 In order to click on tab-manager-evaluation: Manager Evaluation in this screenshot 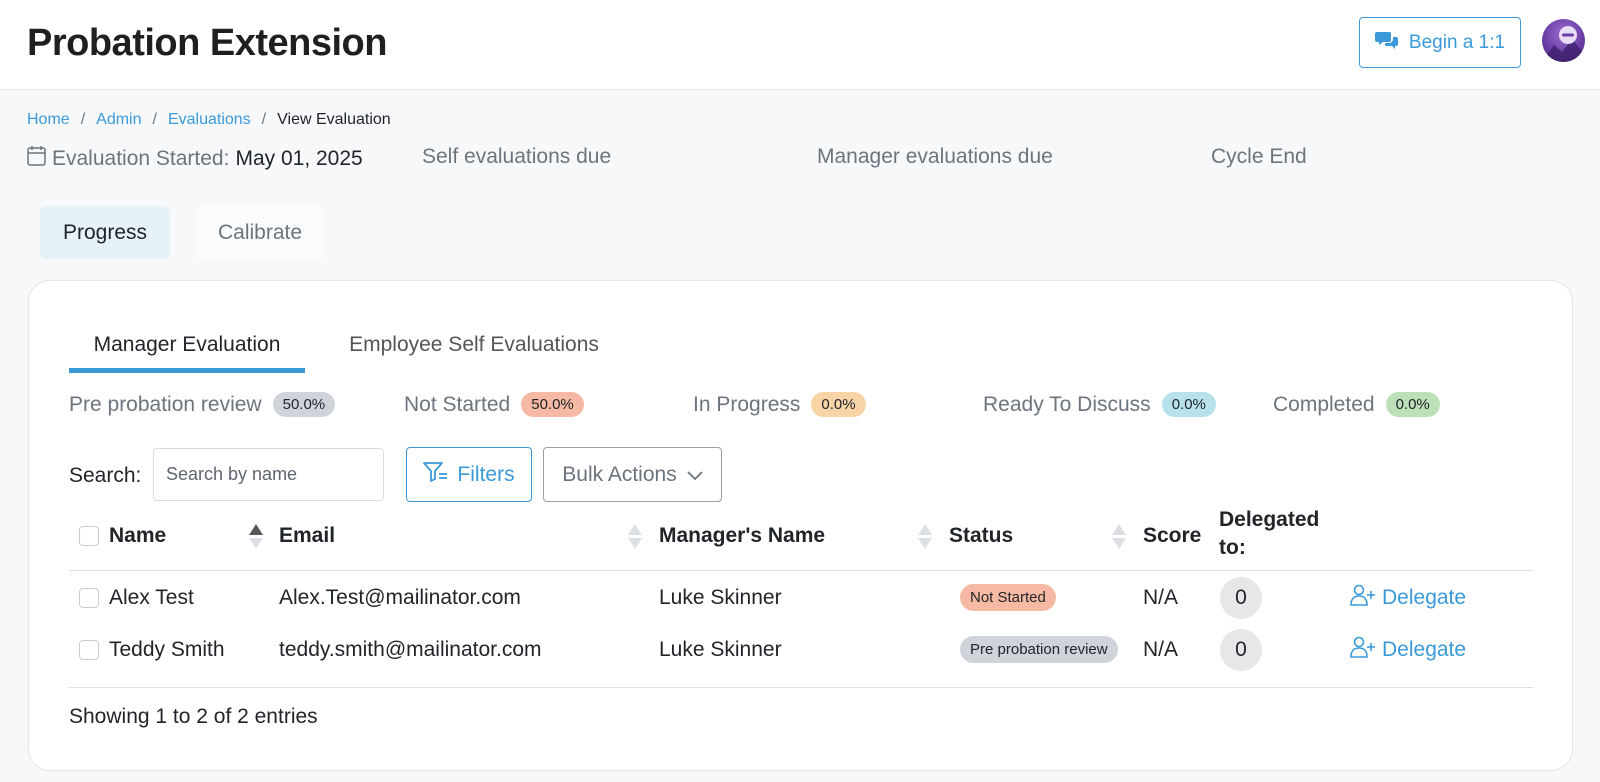, I will do `click(187, 353)`.